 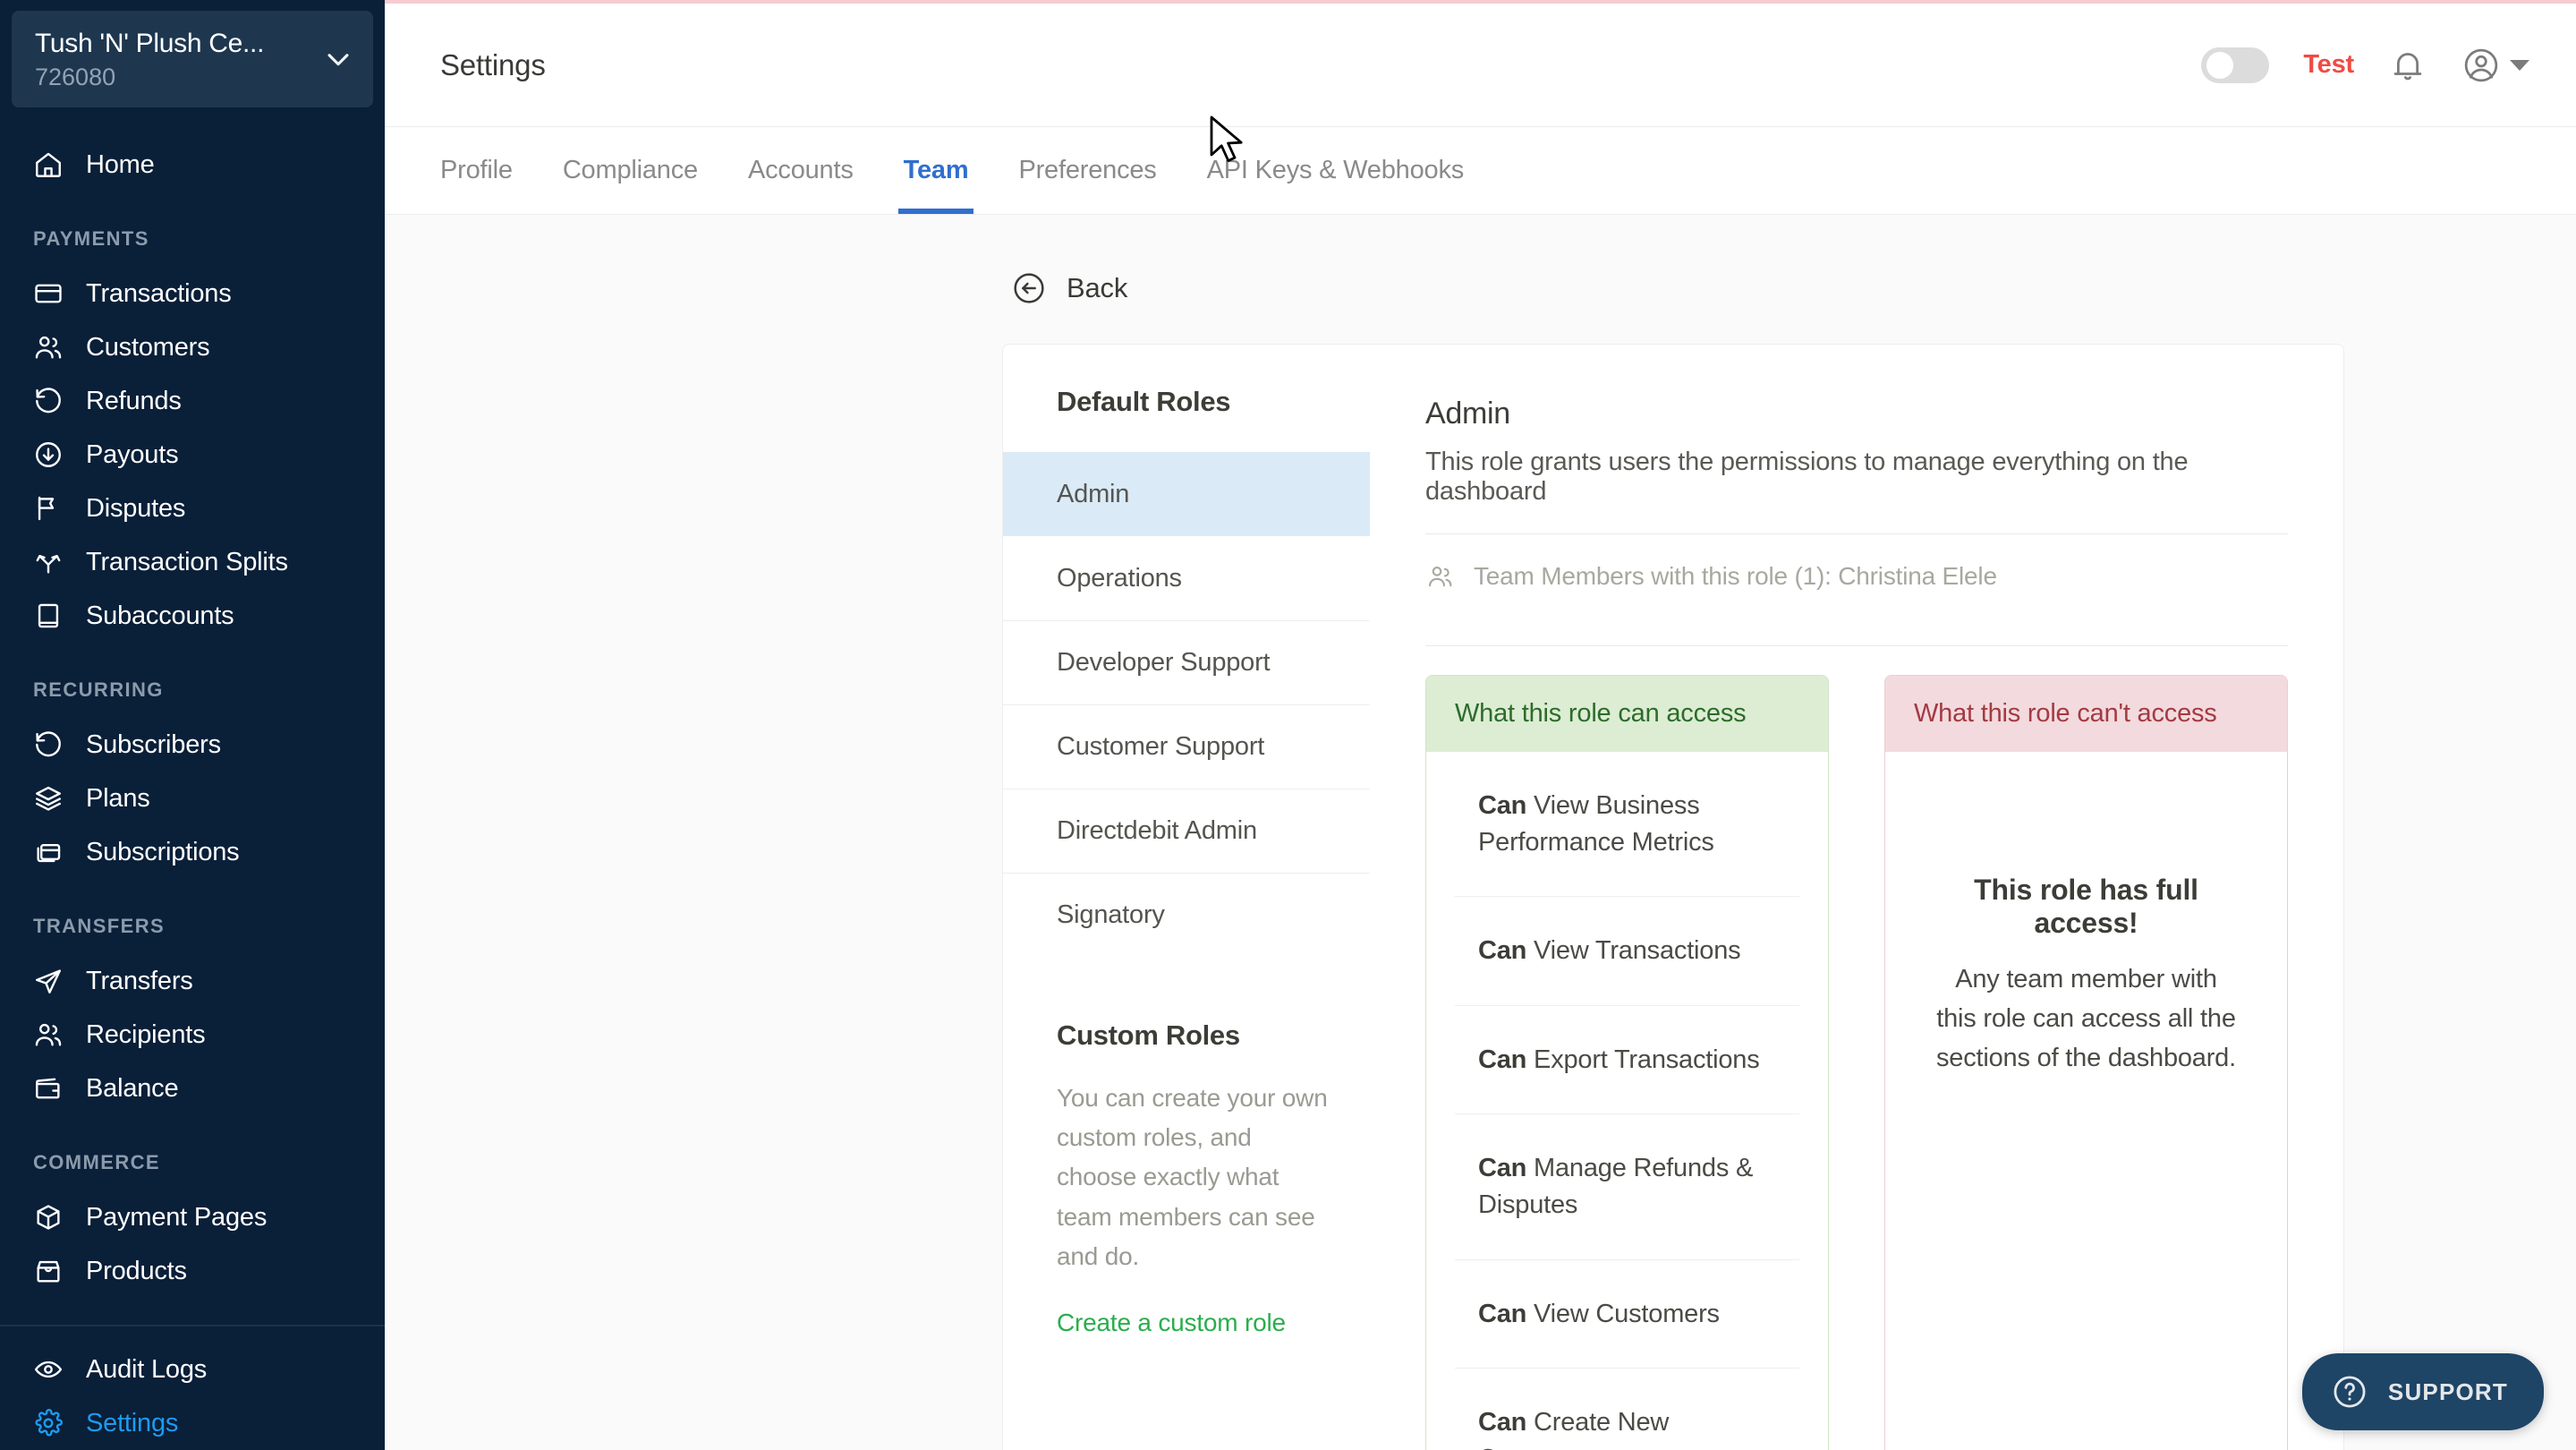 What do you see at coordinates (132, 1422) in the screenshot?
I see `sidebar-item-label: Settings` at bounding box center [132, 1422].